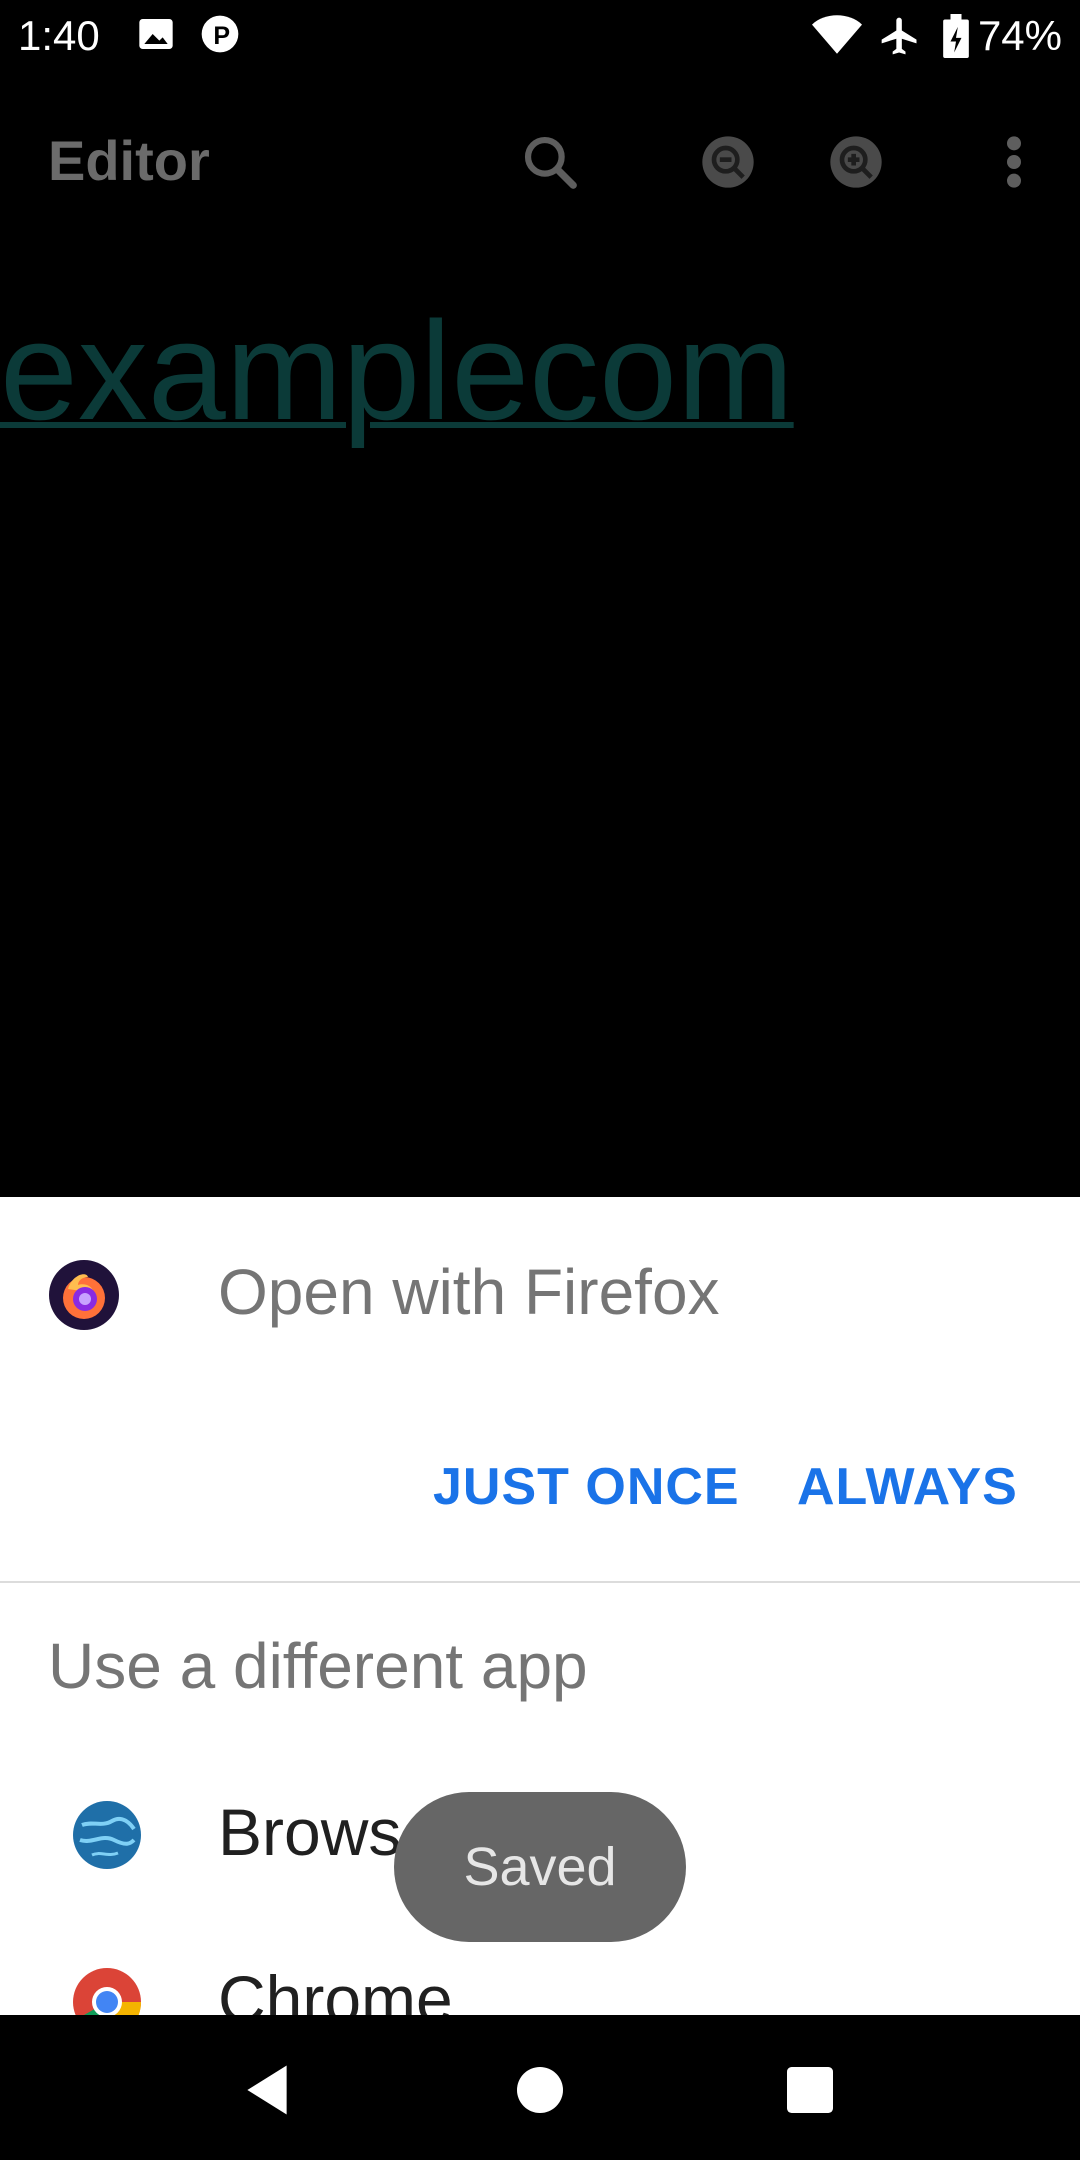  What do you see at coordinates (318, 1666) in the screenshot?
I see `different-app-label: Use a different app` at bounding box center [318, 1666].